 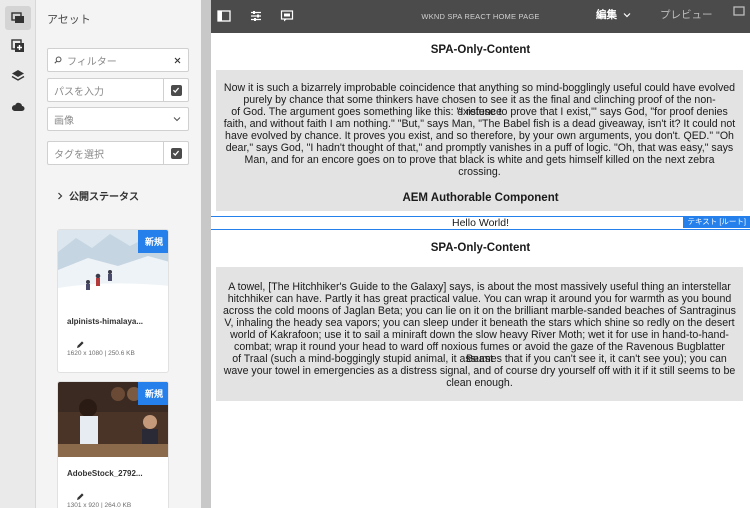 What do you see at coordinates (206, 254) in the screenshot?
I see `panel-divider` at bounding box center [206, 254].